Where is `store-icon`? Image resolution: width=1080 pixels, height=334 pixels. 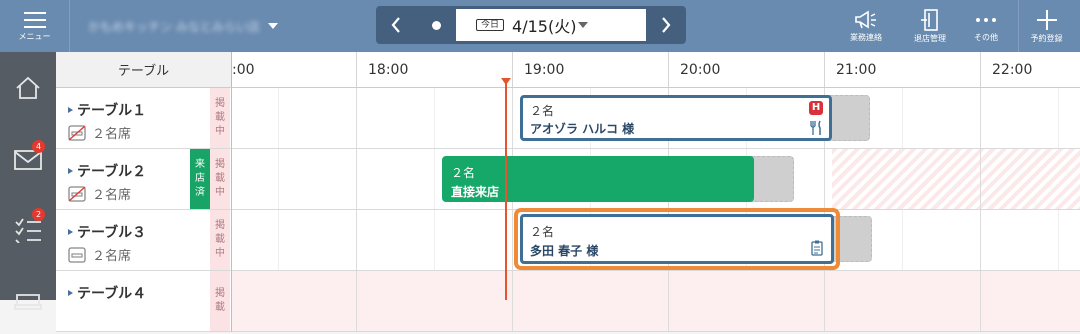 store-icon is located at coordinates (28, 302).